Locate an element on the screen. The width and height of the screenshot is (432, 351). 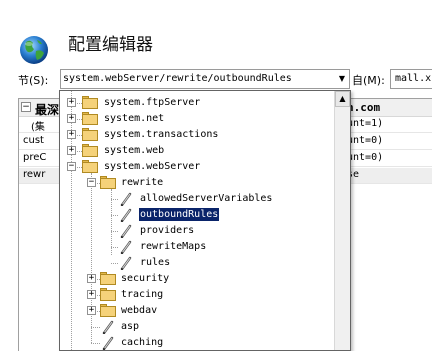
section-combo-value: system.webServer/rewrite/outboundRules is located at coordinates (177, 78).